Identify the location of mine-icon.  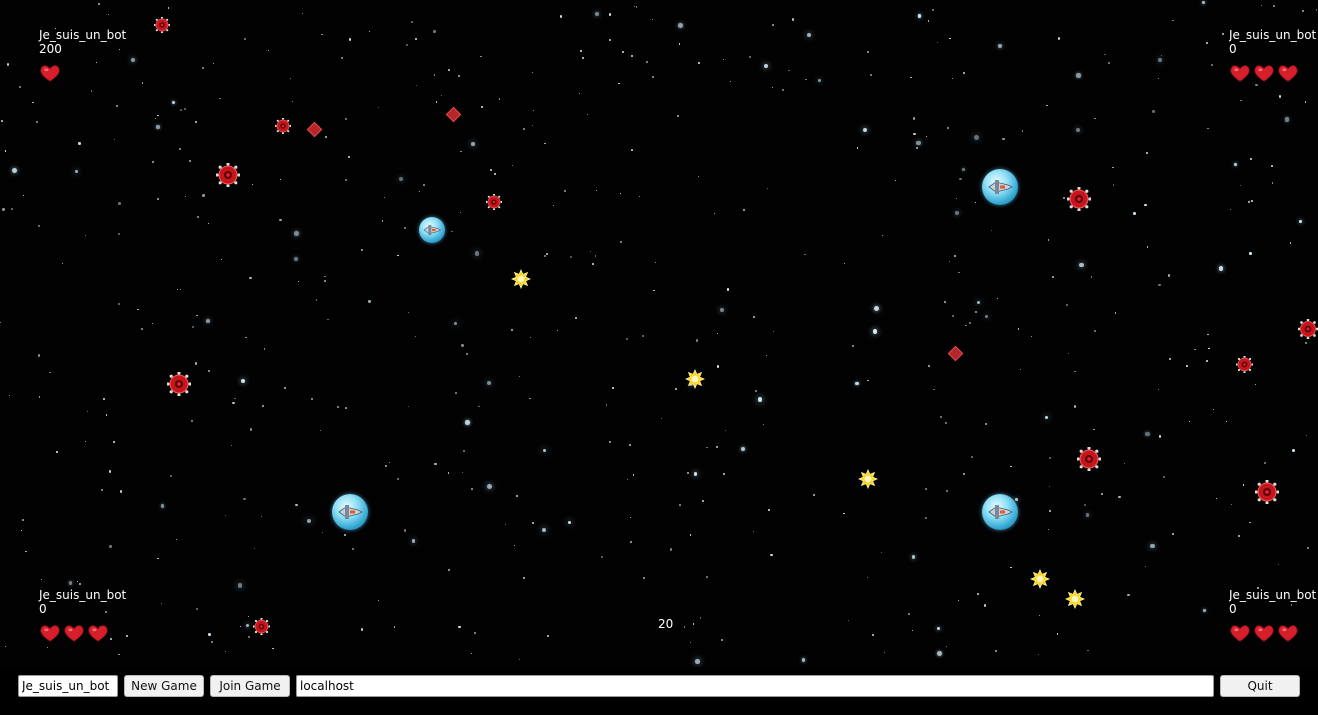
(261, 626).